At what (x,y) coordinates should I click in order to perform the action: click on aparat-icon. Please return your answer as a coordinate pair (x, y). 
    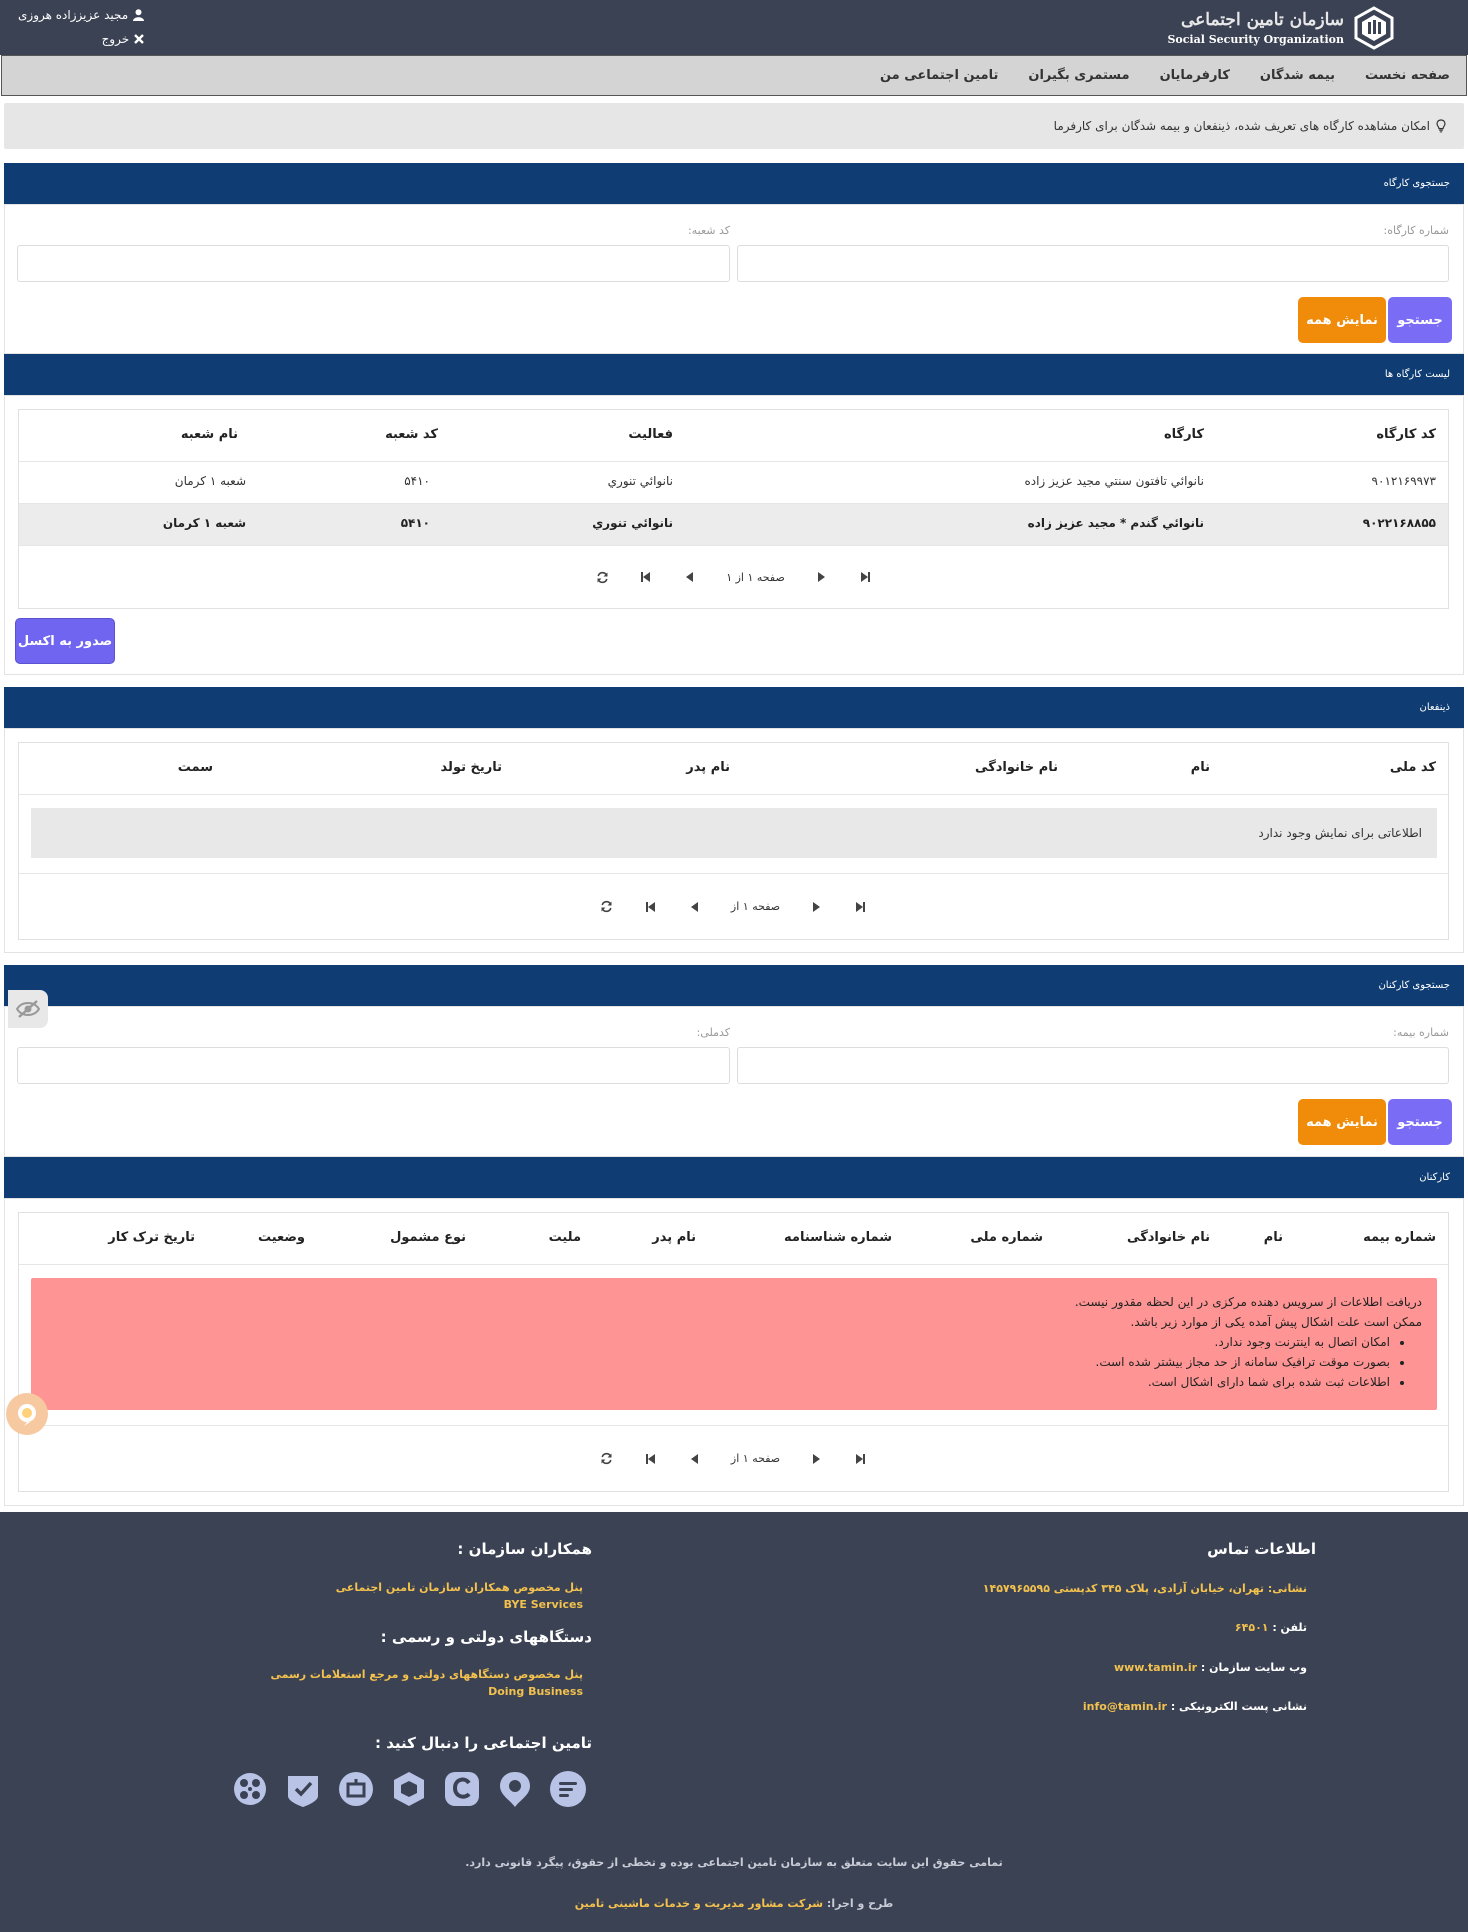
    Looking at the image, I should click on (250, 1789).